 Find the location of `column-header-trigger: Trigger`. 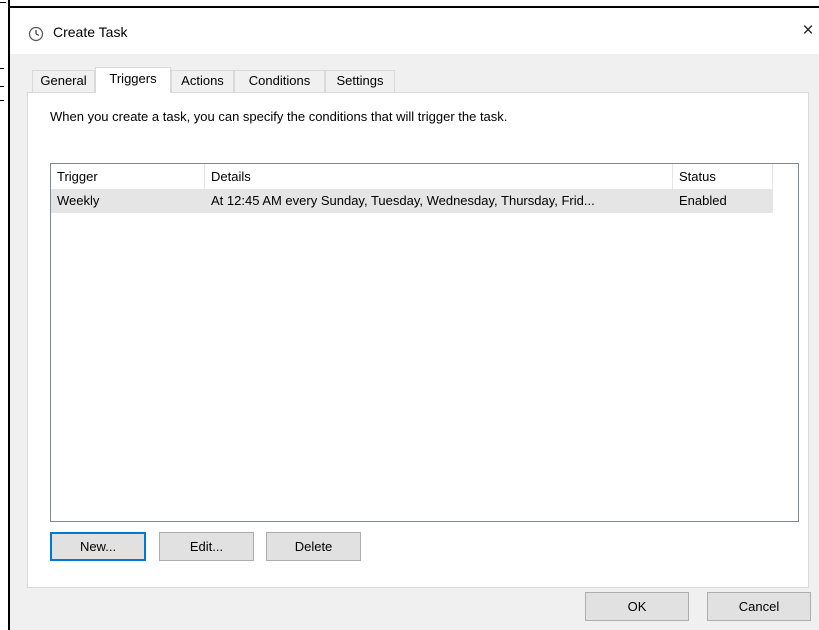

column-header-trigger: Trigger is located at coordinates (128, 176).